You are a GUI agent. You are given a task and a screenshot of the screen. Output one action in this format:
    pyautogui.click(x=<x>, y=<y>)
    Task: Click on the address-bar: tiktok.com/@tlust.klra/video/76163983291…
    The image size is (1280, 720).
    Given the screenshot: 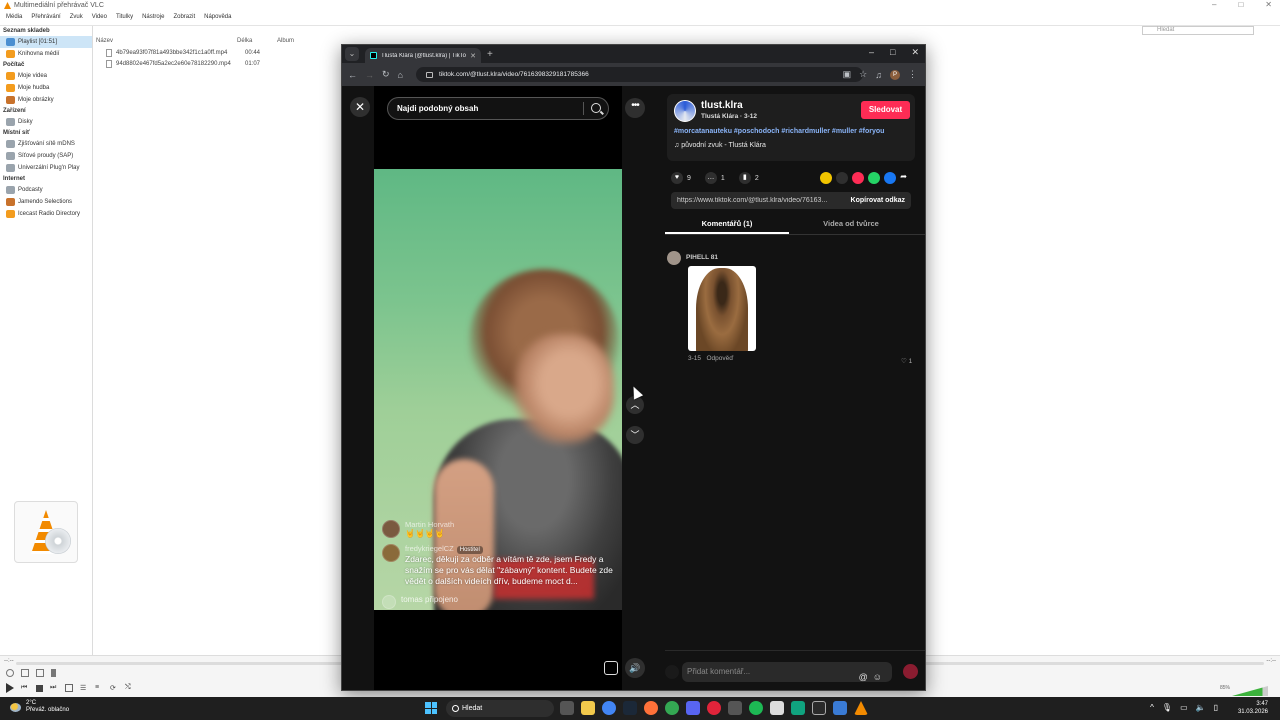 What is the action you would take?
    pyautogui.click(x=639, y=74)
    